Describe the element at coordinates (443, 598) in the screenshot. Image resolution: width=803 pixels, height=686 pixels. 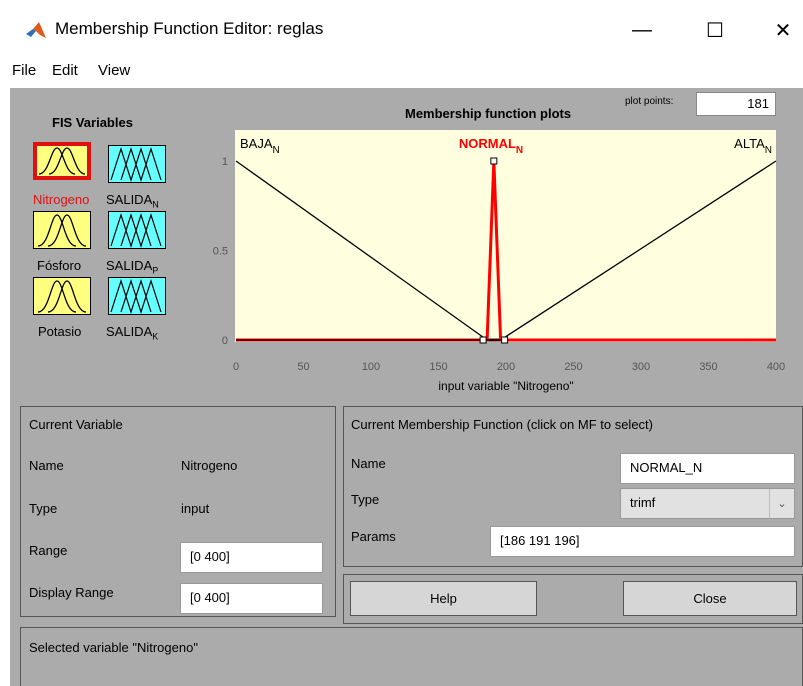
I see `help-button: Help` at that location.